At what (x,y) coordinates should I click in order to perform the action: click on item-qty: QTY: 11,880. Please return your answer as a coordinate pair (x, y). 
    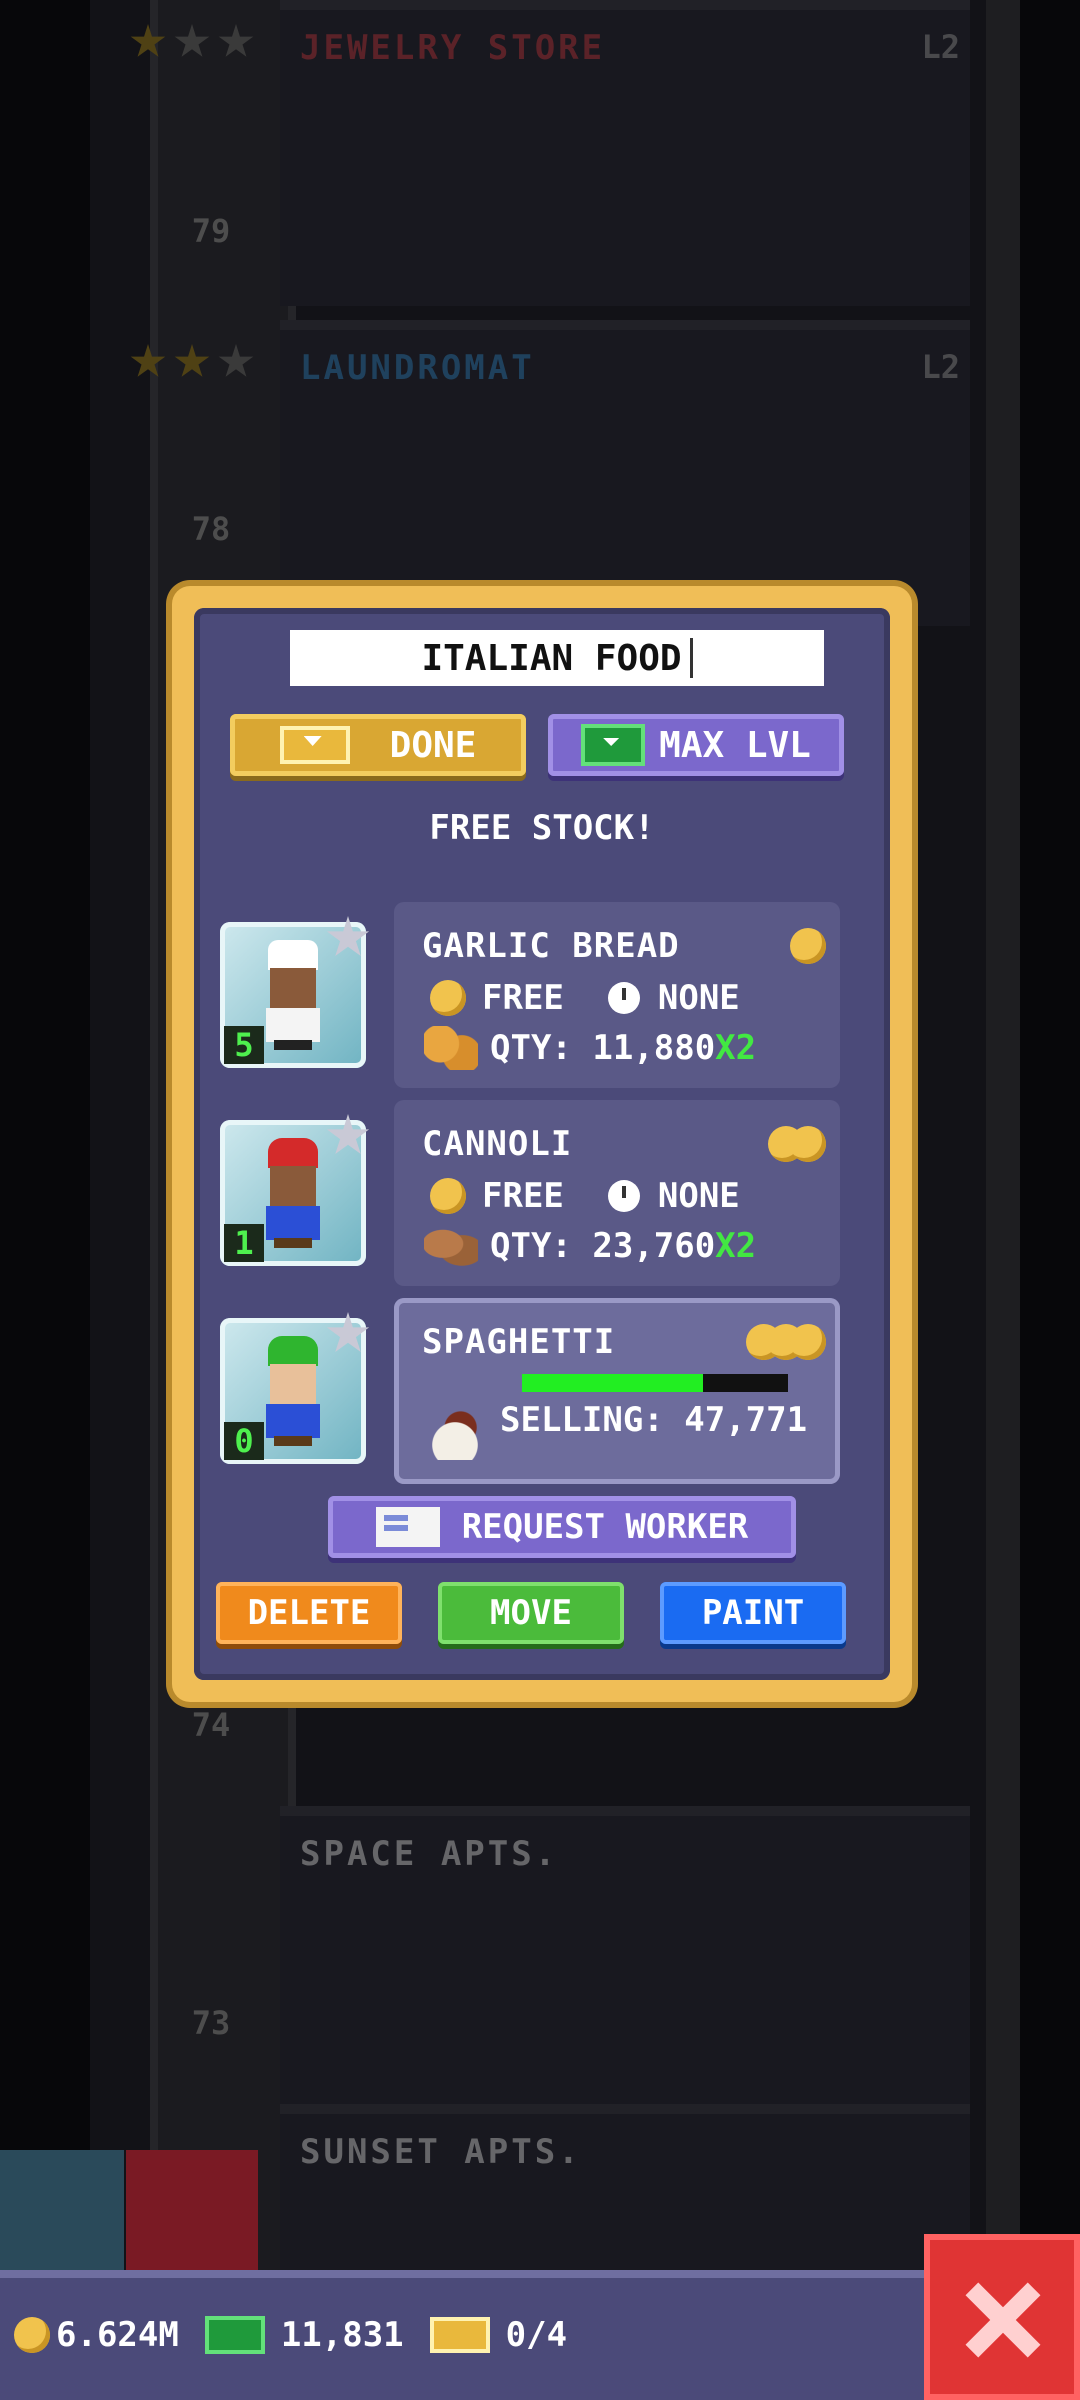
    Looking at the image, I should click on (603, 1048).